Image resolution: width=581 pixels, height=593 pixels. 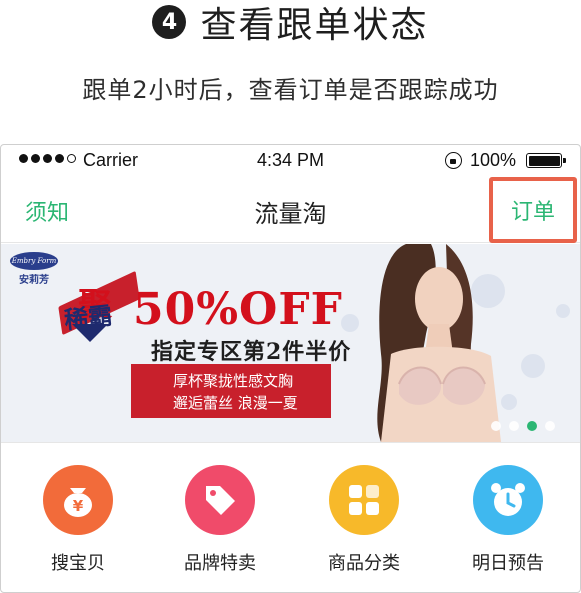 I want to click on price-tag-icon, so click(x=220, y=500).